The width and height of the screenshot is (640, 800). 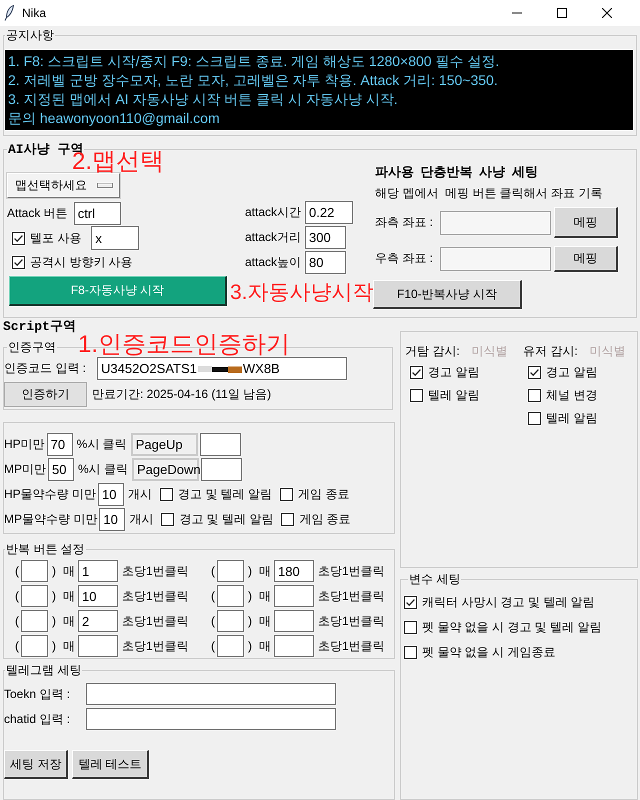 What do you see at coordinates (98, 571) in the screenshot?
I see `seconds-field: 1` at bounding box center [98, 571].